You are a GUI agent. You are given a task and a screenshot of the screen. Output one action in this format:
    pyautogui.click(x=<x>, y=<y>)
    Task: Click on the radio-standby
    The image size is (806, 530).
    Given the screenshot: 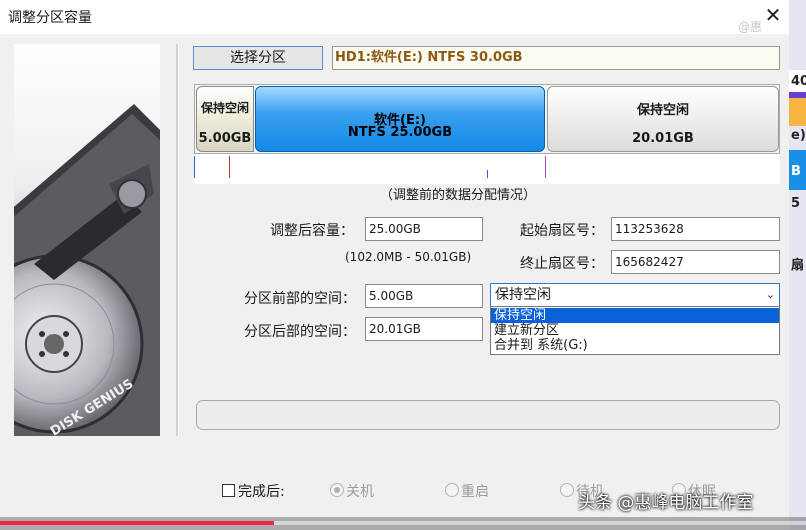 What is the action you would take?
    pyautogui.click(x=567, y=490)
    